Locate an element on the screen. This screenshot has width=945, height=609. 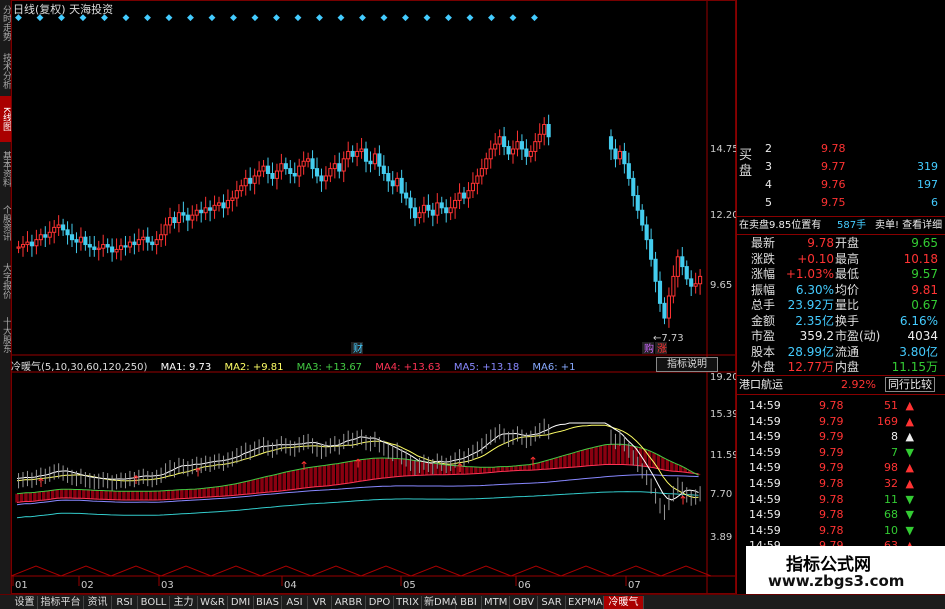
tick-price: 9.78 is located at coordinates (831, 515).